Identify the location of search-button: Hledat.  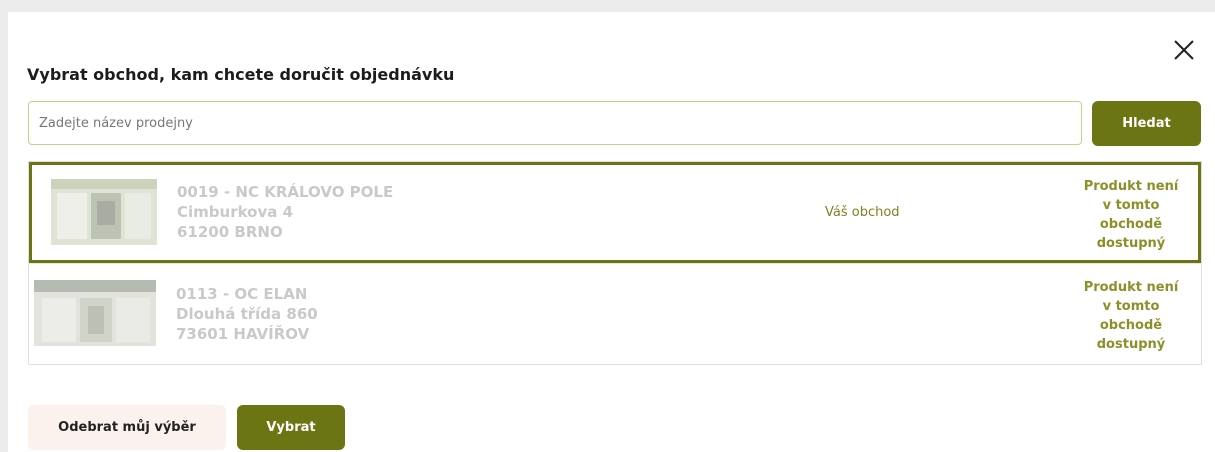
(1146, 123).